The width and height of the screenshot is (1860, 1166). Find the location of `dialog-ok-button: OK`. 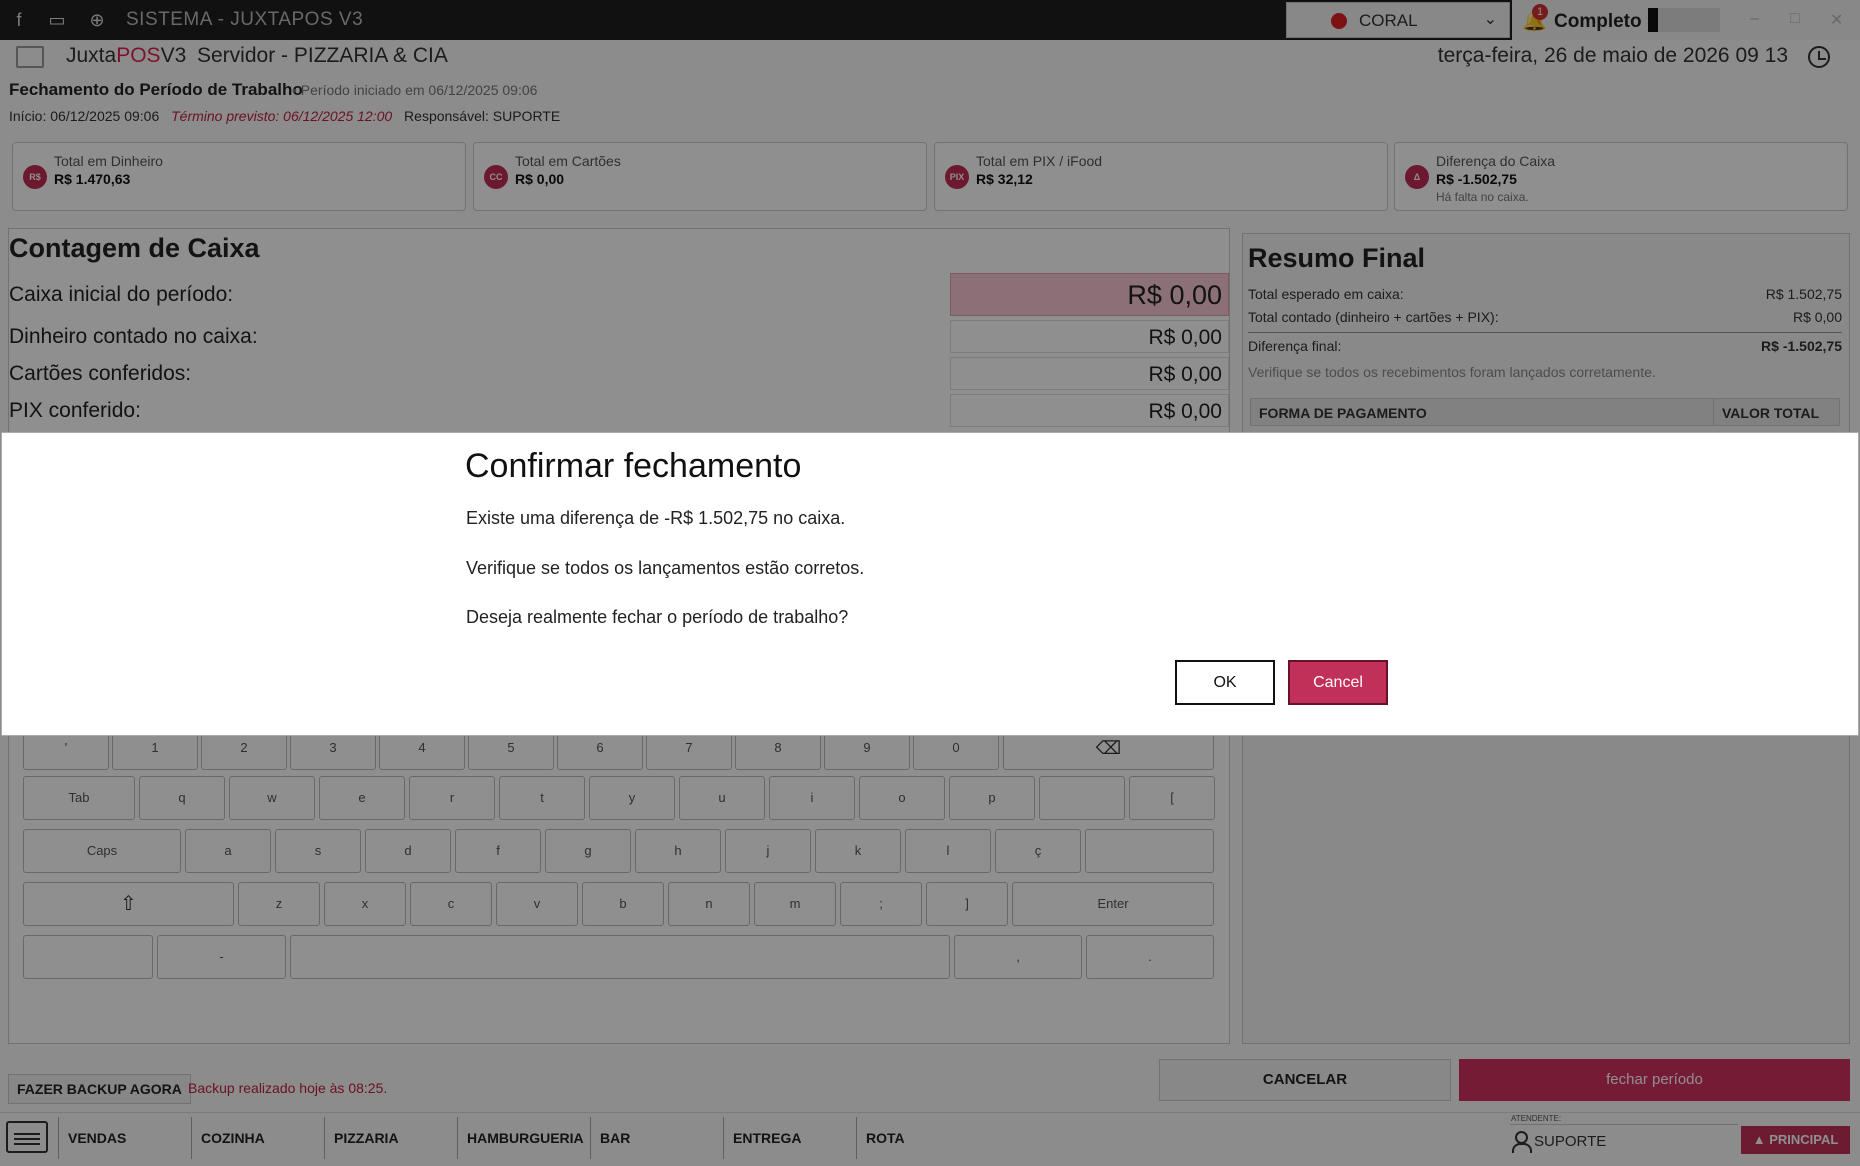

dialog-ok-button: OK is located at coordinates (1225, 682).